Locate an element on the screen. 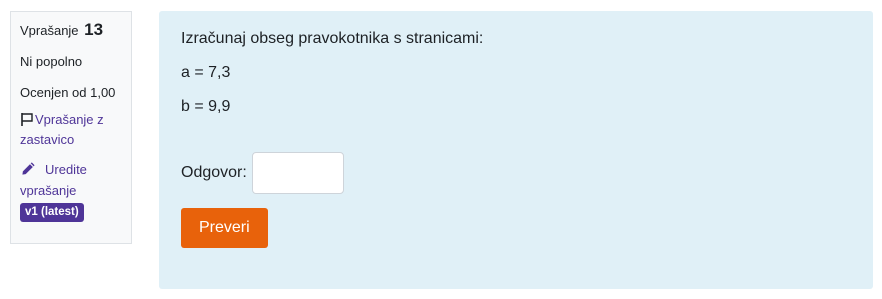  answer-label: Odgovor: is located at coordinates (214, 172).